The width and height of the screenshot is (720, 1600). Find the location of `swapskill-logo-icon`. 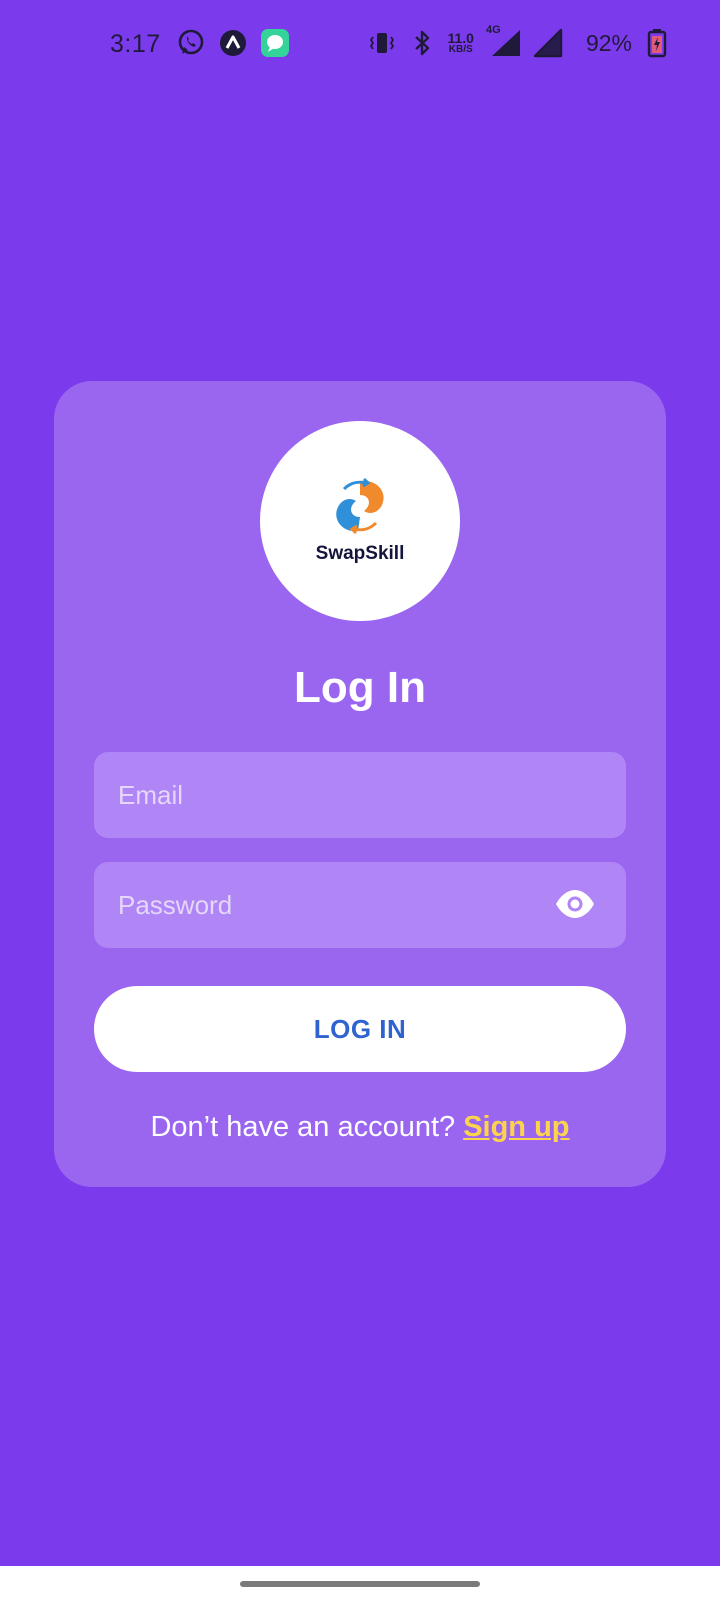

swapskill-logo-icon is located at coordinates (360, 506).